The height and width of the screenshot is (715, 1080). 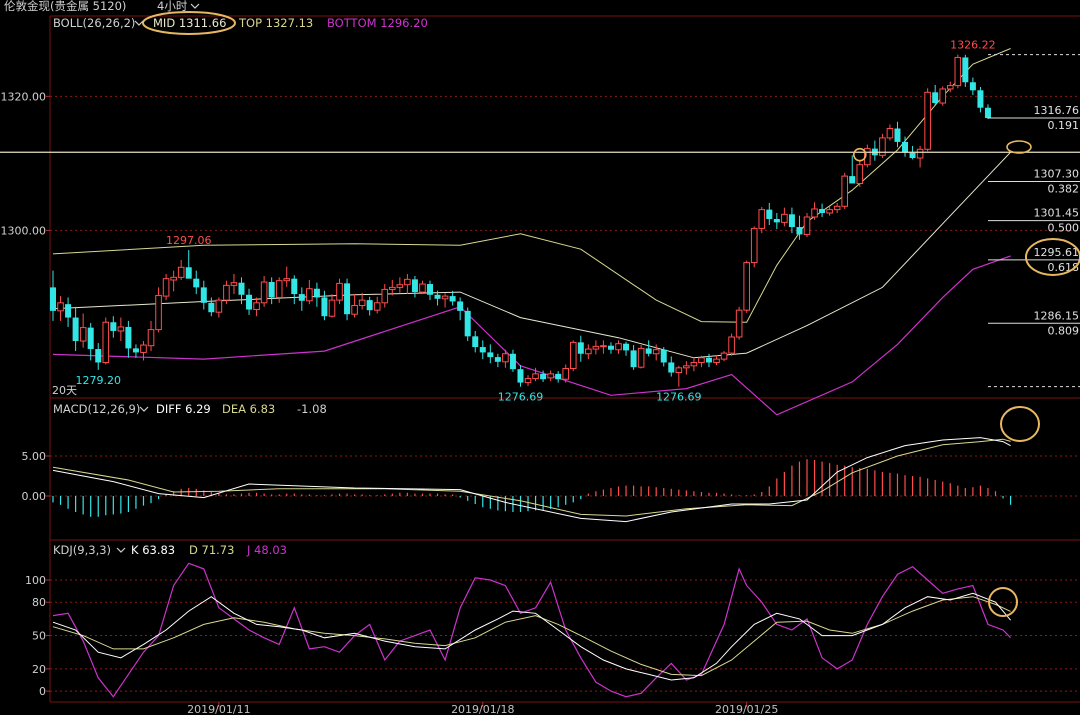 I want to click on macd-panel: 0.00 5.00, so click(x=517, y=480).